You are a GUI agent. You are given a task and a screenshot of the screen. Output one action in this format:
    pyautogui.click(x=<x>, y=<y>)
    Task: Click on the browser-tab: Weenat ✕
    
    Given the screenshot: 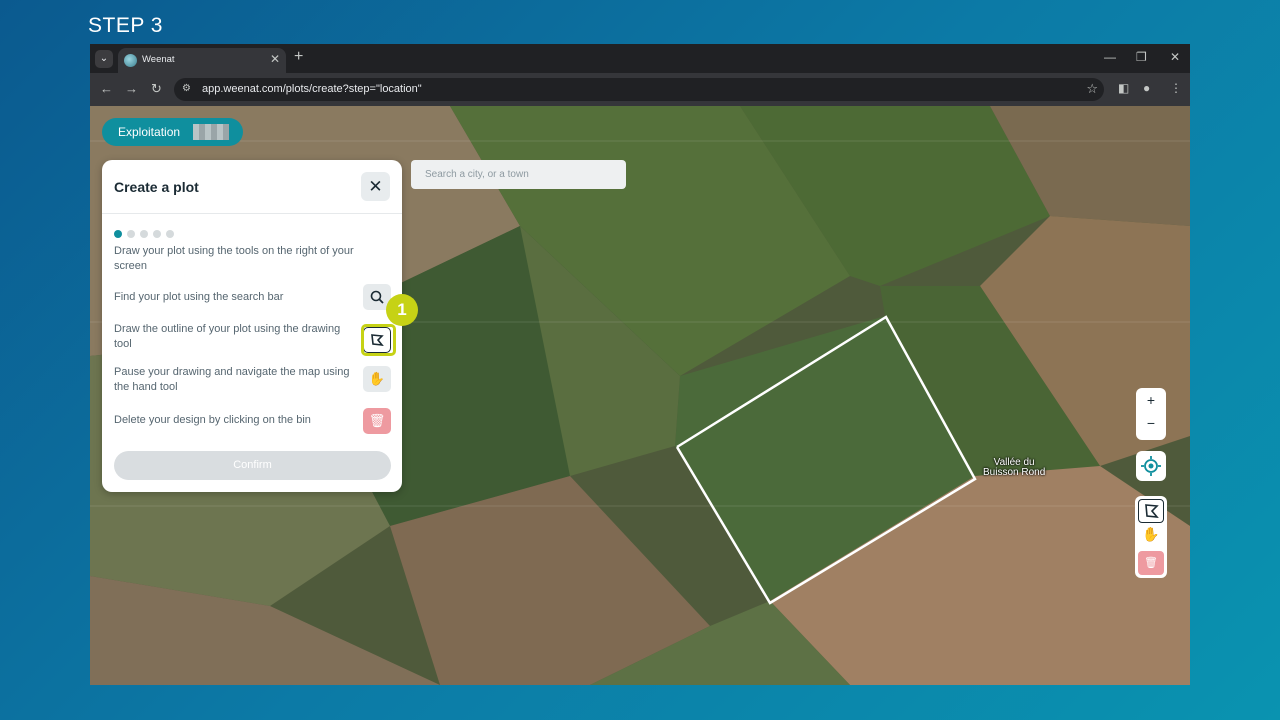 What is the action you would take?
    pyautogui.click(x=202, y=60)
    